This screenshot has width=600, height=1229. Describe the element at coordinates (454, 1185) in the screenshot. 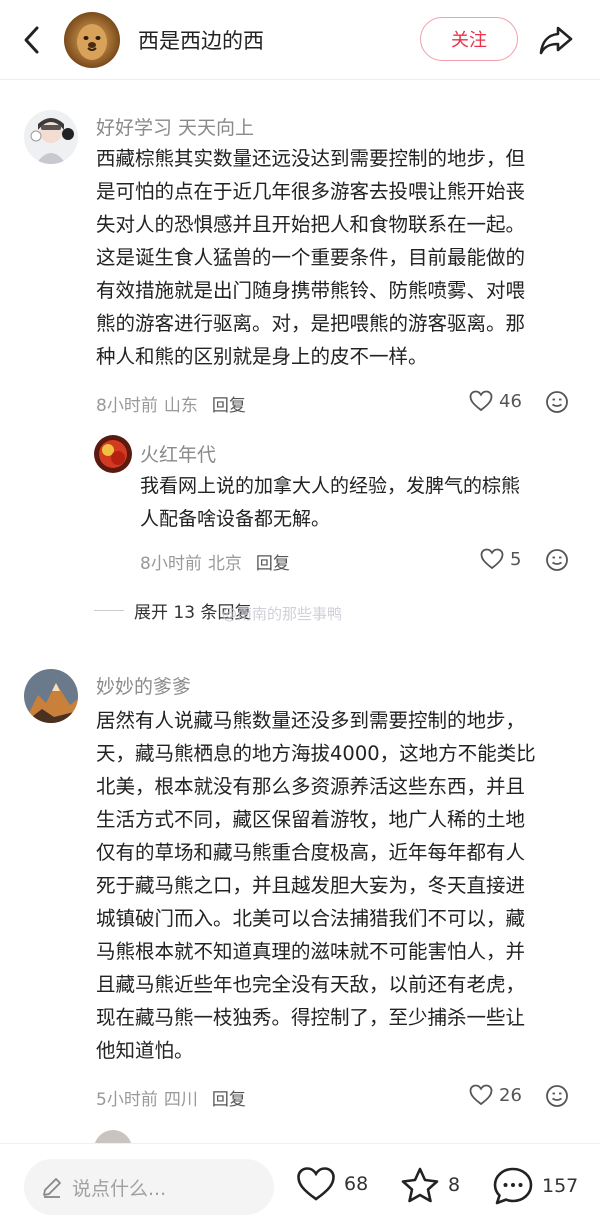

I see `post-star-count: 8` at that location.